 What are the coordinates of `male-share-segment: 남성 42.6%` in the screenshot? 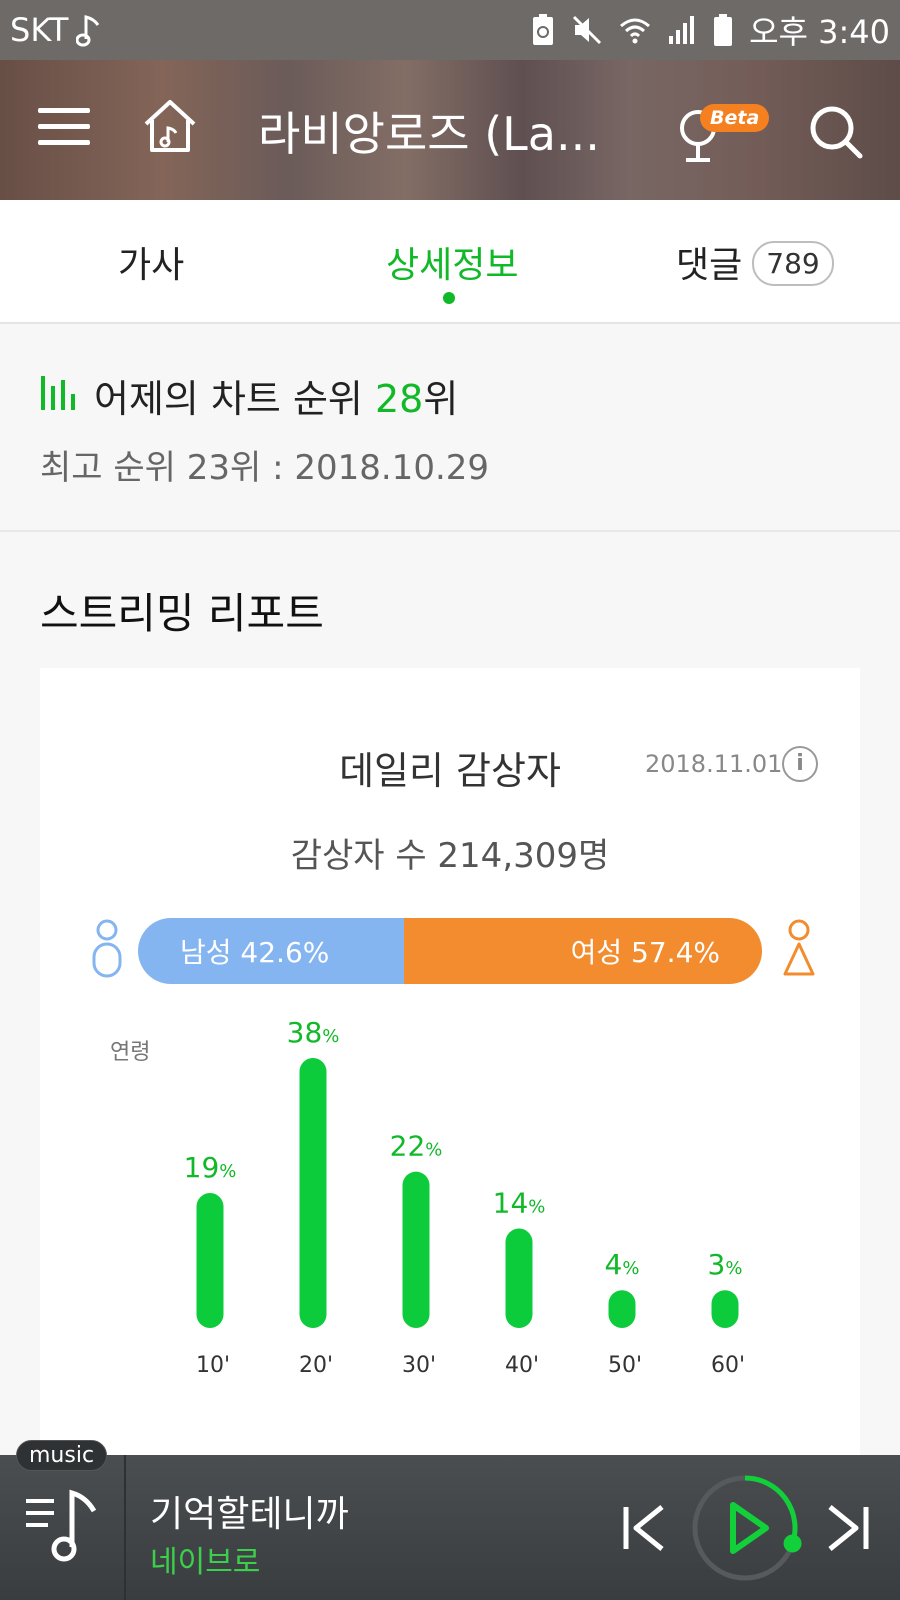 It's located at (271, 951).